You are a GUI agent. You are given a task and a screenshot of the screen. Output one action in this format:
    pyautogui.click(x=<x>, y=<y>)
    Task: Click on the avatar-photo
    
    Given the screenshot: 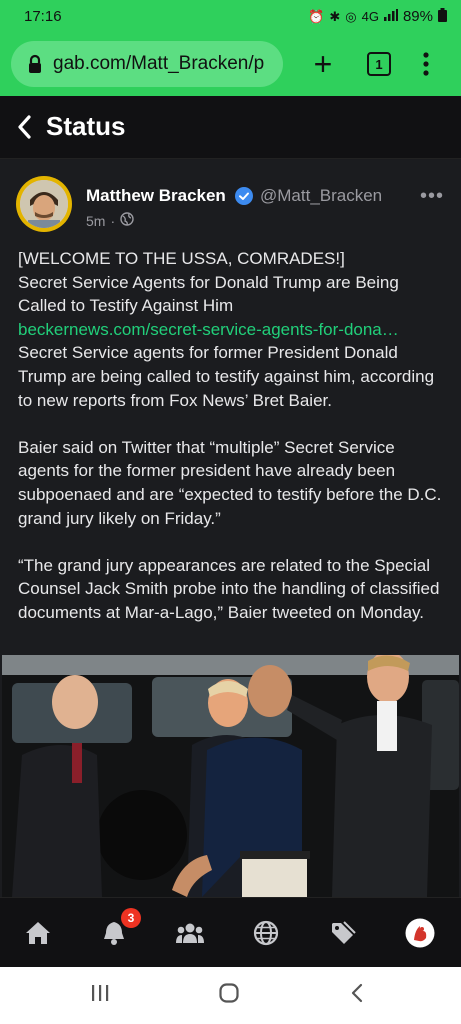 What is the action you would take?
    pyautogui.click(x=44, y=204)
    